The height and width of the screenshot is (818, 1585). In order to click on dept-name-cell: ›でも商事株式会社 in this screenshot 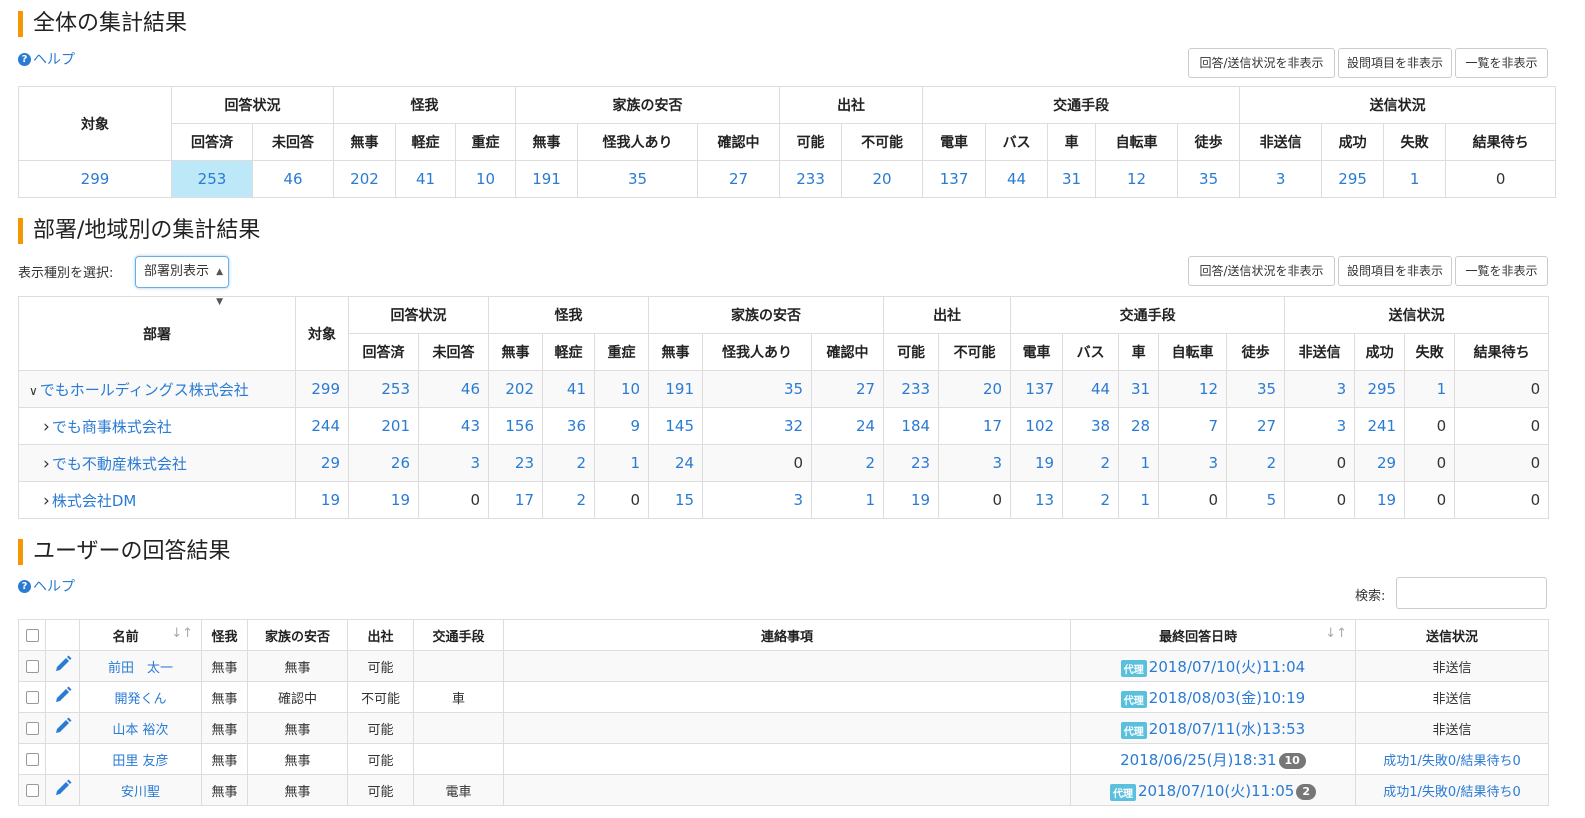, I will do `click(157, 426)`.